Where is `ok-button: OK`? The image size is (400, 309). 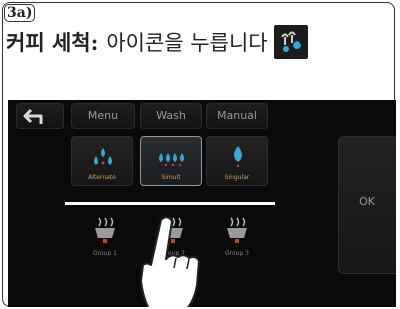
ok-button: OK is located at coordinates (367, 205).